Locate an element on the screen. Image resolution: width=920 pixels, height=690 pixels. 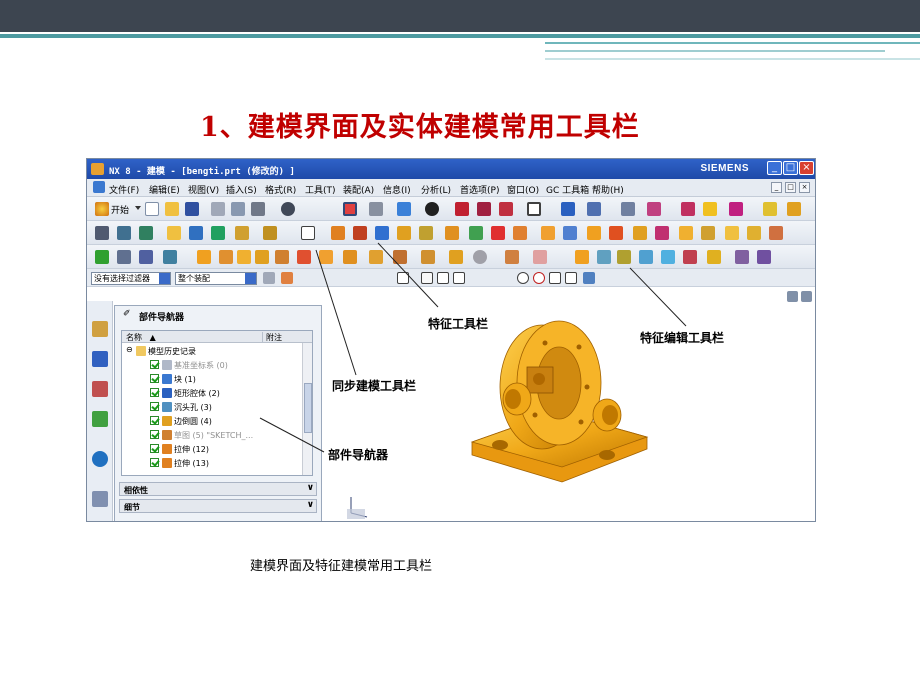
feature-edit-toolbar-callout: 特征编辑工具栏 is located at coordinates (682, 338).